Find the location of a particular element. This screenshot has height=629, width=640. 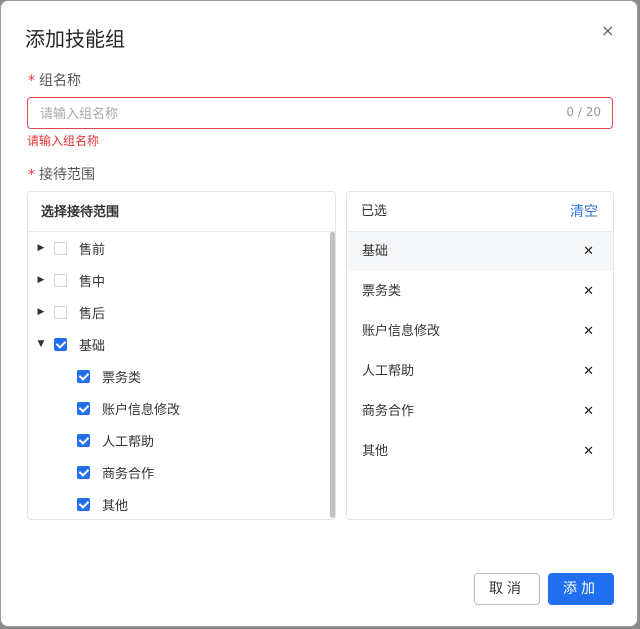

selected-item: 商务合作 ✕ is located at coordinates (480, 411).